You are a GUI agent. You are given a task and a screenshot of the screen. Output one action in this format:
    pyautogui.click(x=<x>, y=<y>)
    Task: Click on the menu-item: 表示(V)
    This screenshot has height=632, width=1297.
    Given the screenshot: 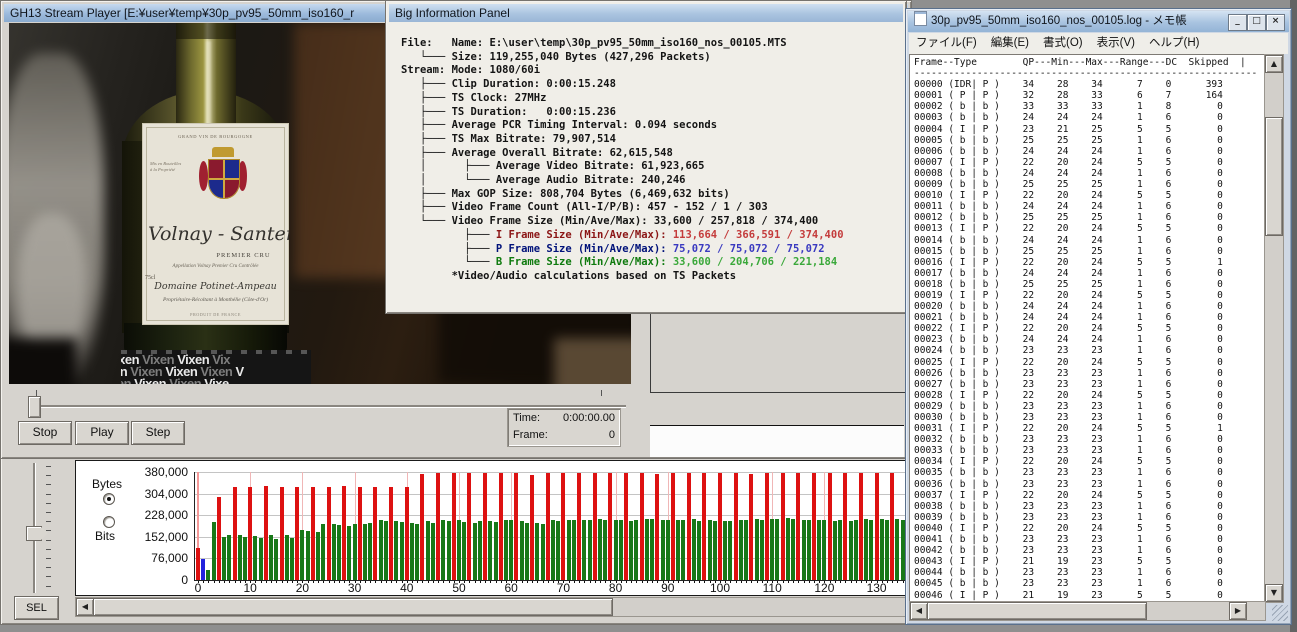 What is the action you would take?
    pyautogui.click(x=1116, y=43)
    